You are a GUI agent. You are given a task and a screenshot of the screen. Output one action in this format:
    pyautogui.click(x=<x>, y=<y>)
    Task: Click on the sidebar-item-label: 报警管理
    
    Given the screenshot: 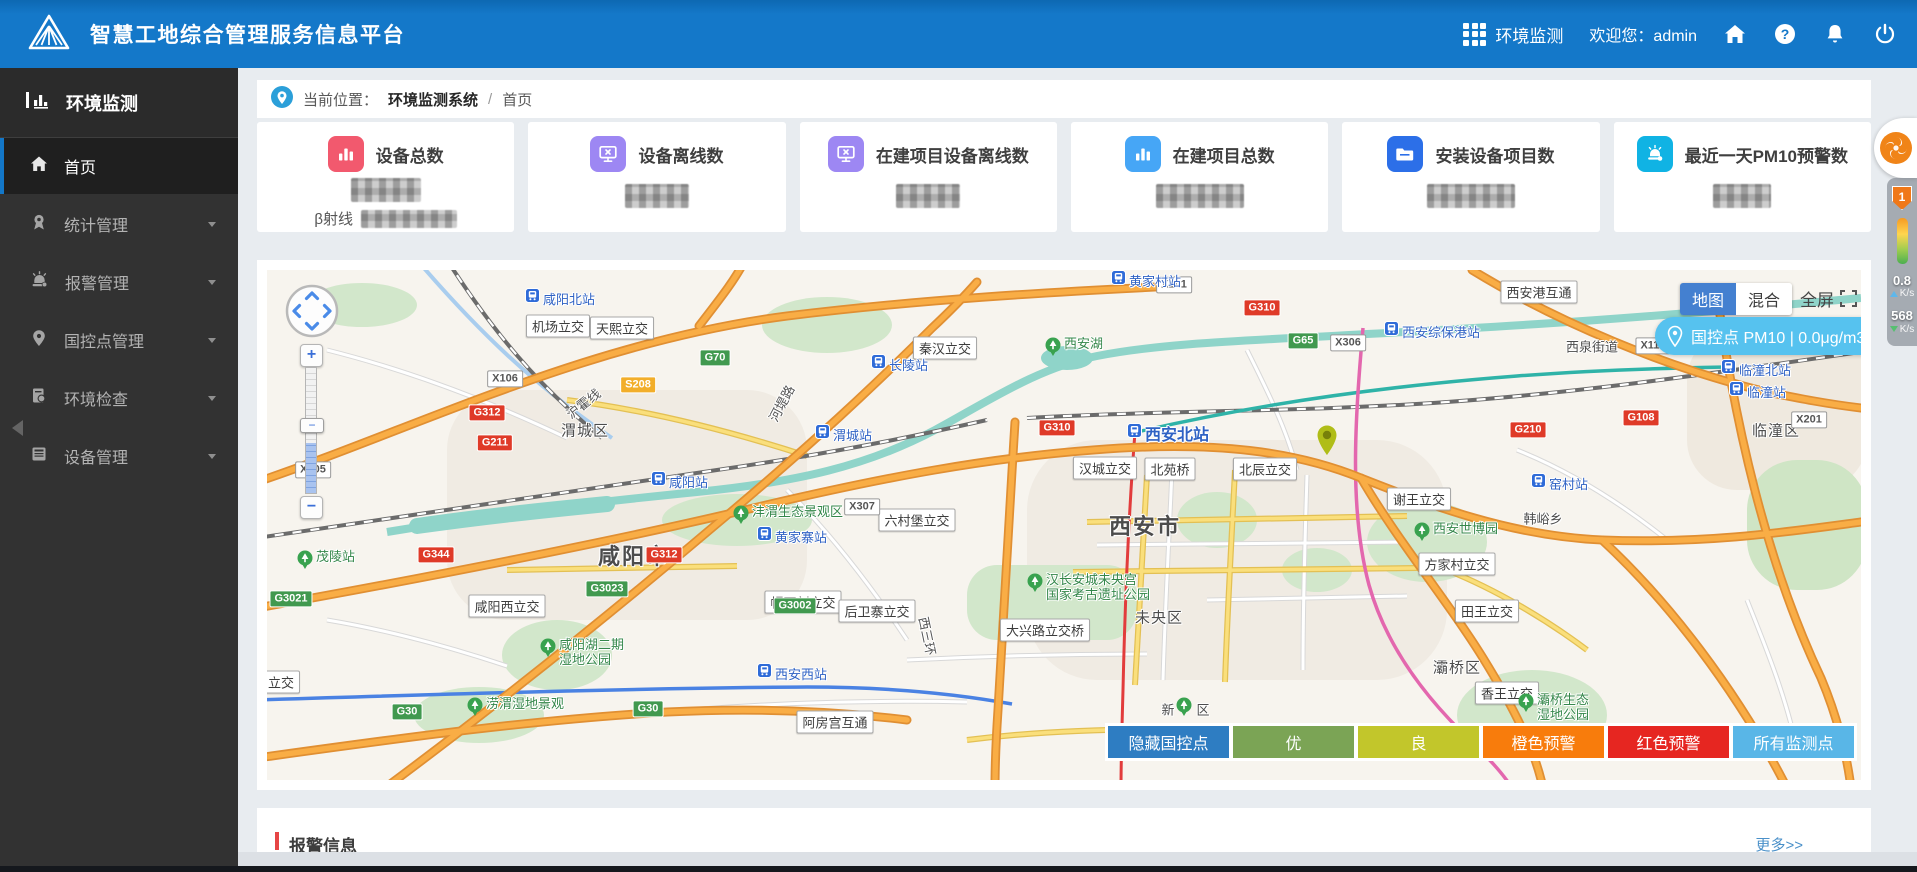 What is the action you would take?
    pyautogui.click(x=97, y=284)
    